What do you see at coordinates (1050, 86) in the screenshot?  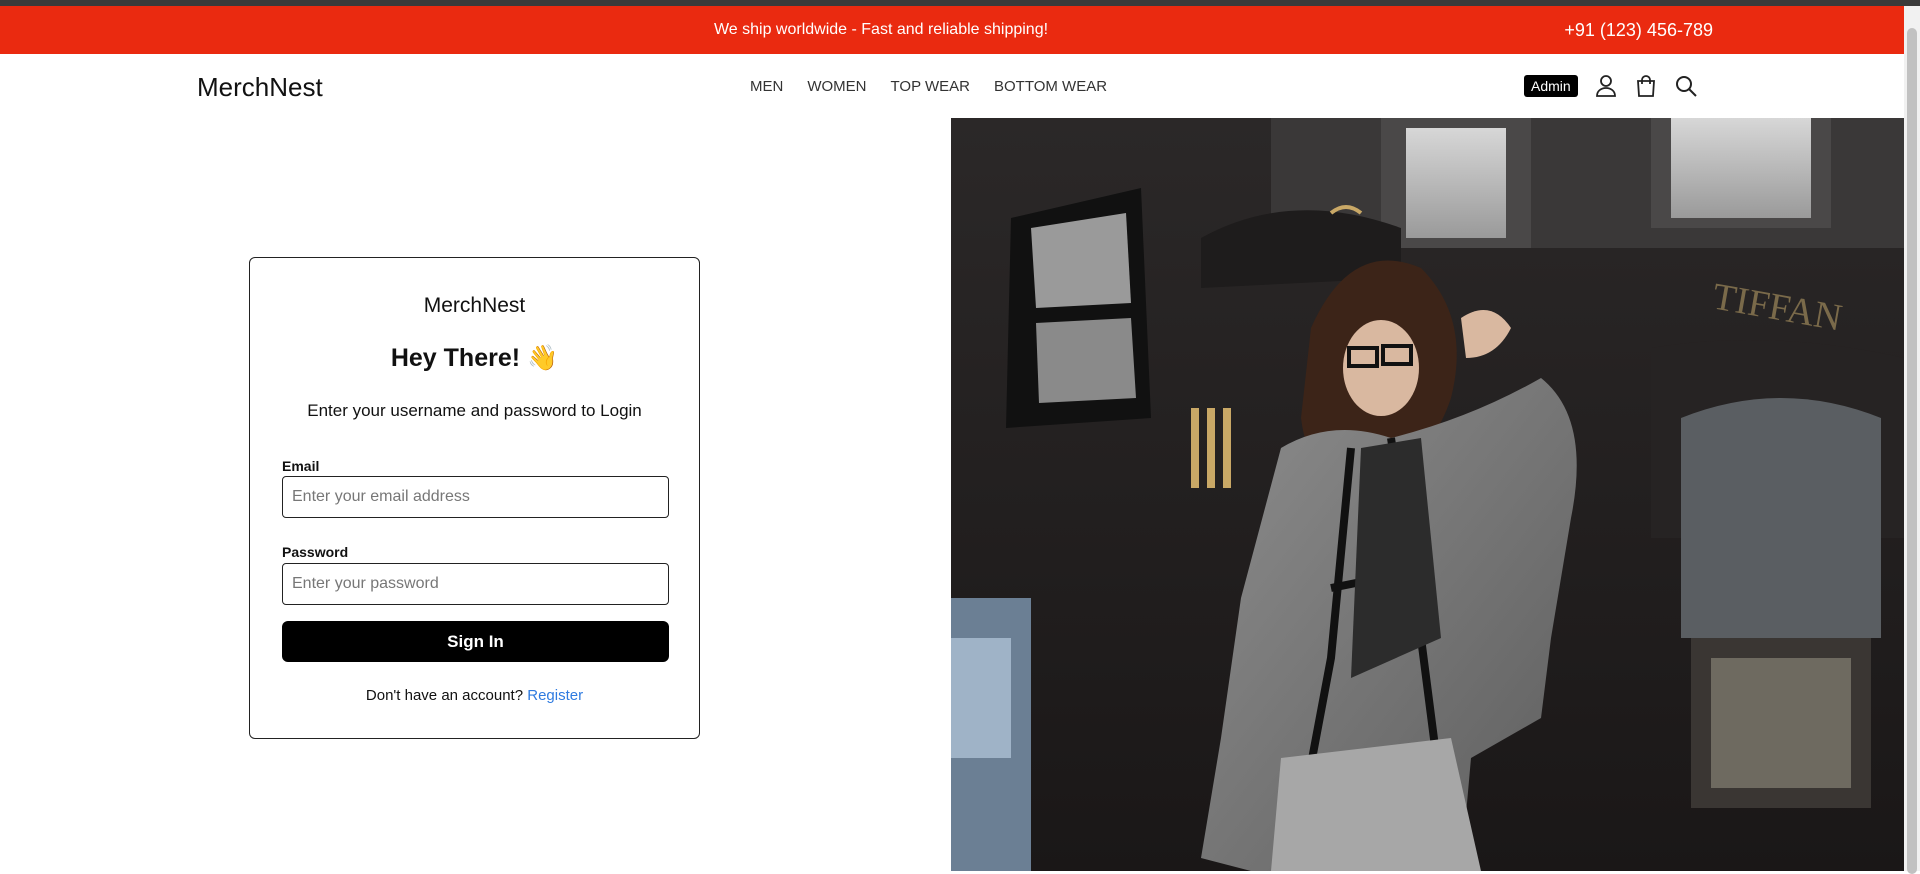 I see `nav-link-bottom-wear: BOTTOM WEAR` at bounding box center [1050, 86].